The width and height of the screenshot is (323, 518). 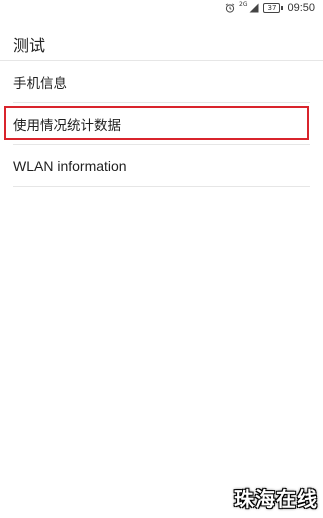 I want to click on list-item-label: 使用情况统计数据, so click(x=67, y=125).